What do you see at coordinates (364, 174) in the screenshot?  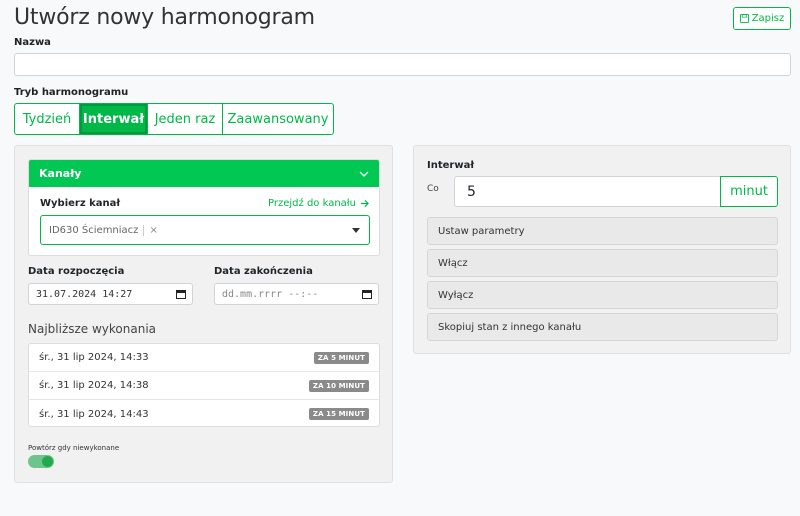 I see `chevron-down-icon` at bounding box center [364, 174].